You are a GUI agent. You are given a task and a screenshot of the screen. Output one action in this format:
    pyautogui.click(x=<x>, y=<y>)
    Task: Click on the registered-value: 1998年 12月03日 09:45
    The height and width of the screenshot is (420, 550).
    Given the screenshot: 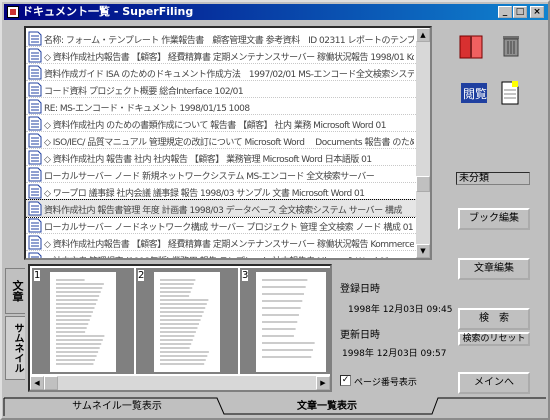 What is the action you would take?
    pyautogui.click(x=400, y=310)
    